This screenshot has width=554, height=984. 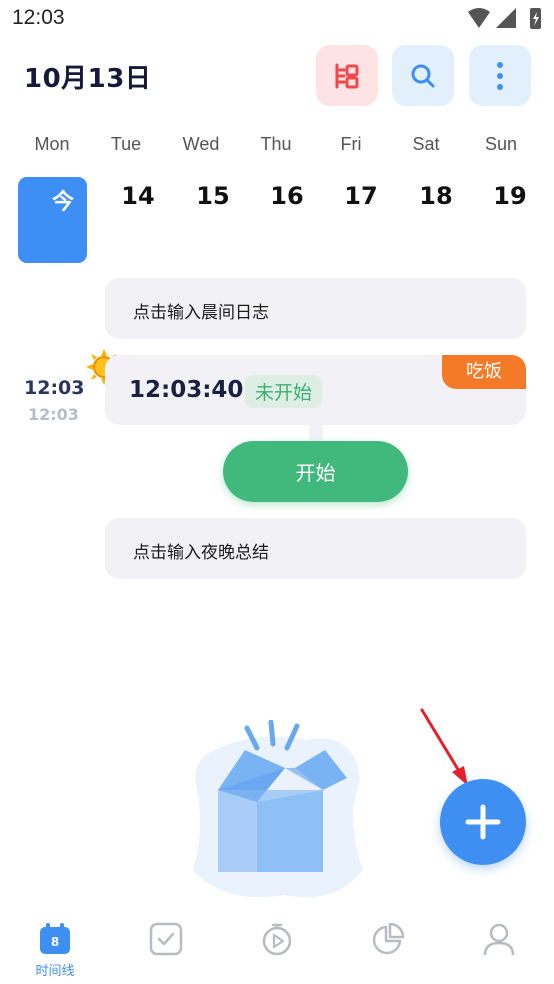 I want to click on calendar-icon: 8, so click(x=55, y=938).